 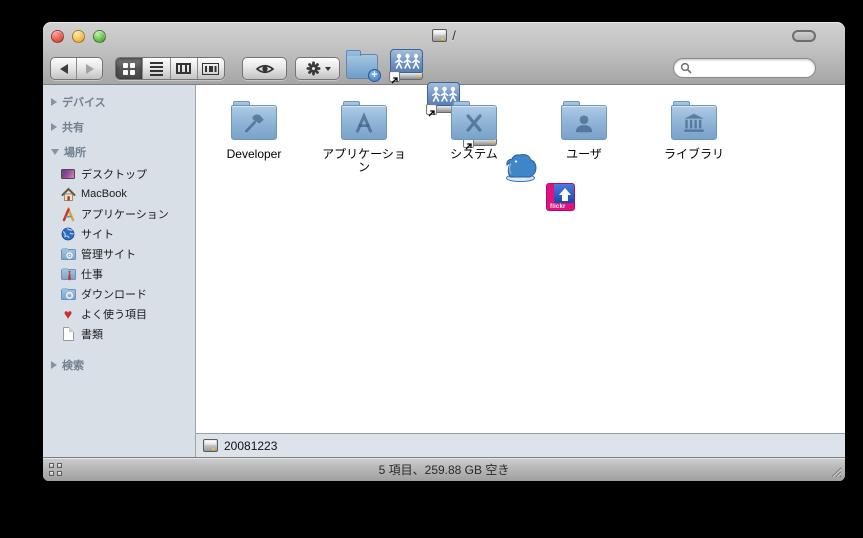 I want to click on quick-look-button, so click(x=264, y=68).